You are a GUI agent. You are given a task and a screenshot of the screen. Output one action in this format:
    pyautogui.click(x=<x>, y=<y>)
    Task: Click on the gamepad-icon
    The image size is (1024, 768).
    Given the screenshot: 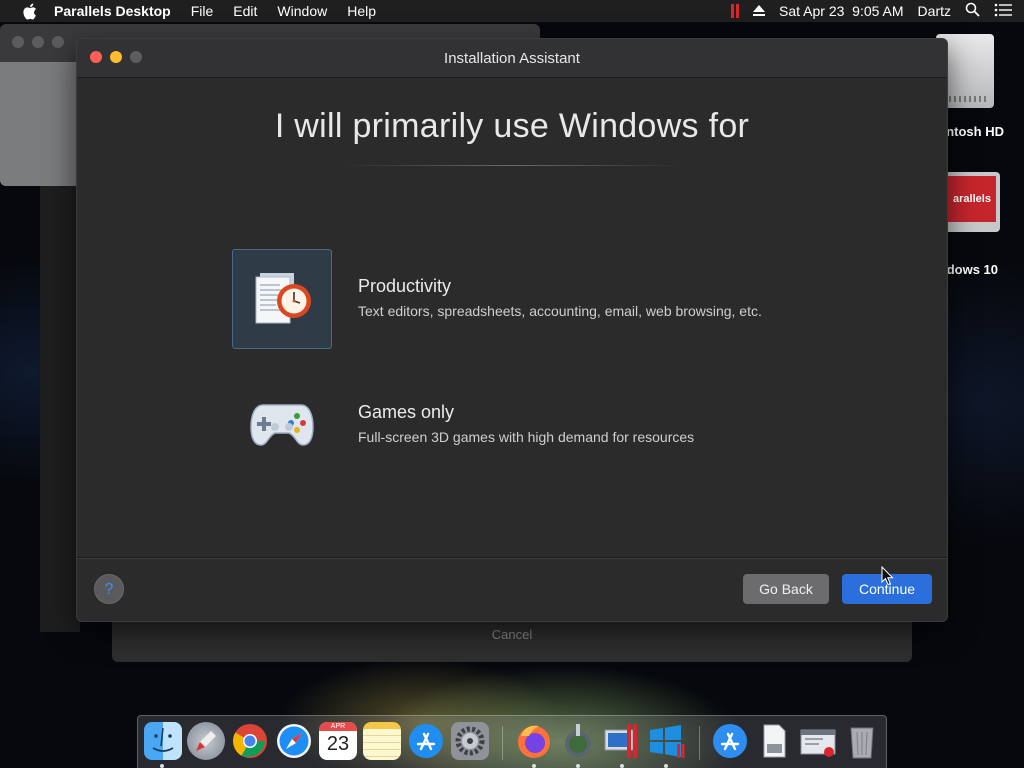 What is the action you would take?
    pyautogui.click(x=282, y=425)
    